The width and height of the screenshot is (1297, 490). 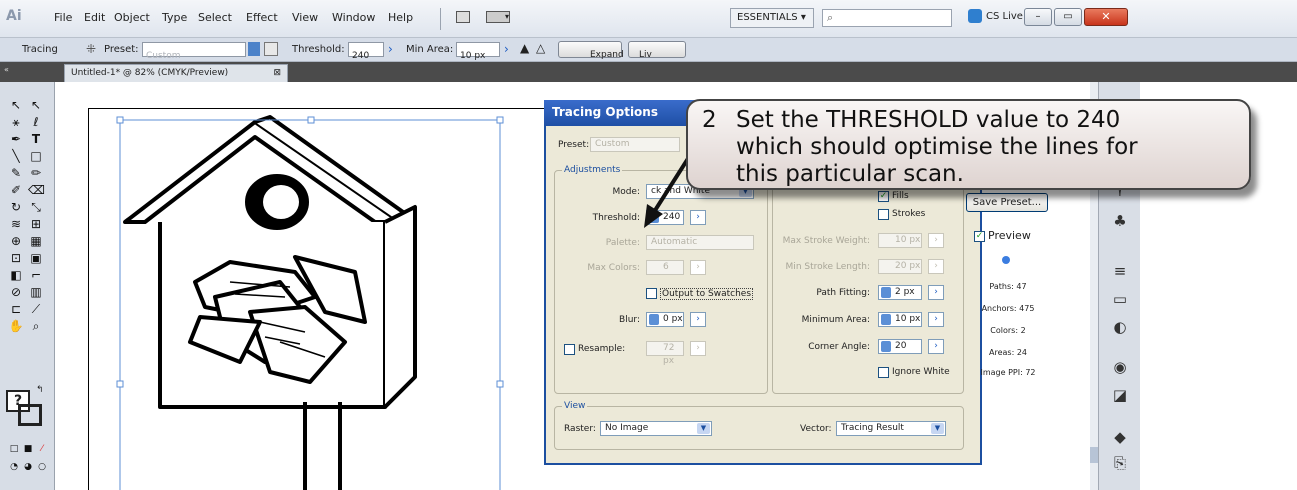 I want to click on resample-arrow-button: ›, so click(x=698, y=348).